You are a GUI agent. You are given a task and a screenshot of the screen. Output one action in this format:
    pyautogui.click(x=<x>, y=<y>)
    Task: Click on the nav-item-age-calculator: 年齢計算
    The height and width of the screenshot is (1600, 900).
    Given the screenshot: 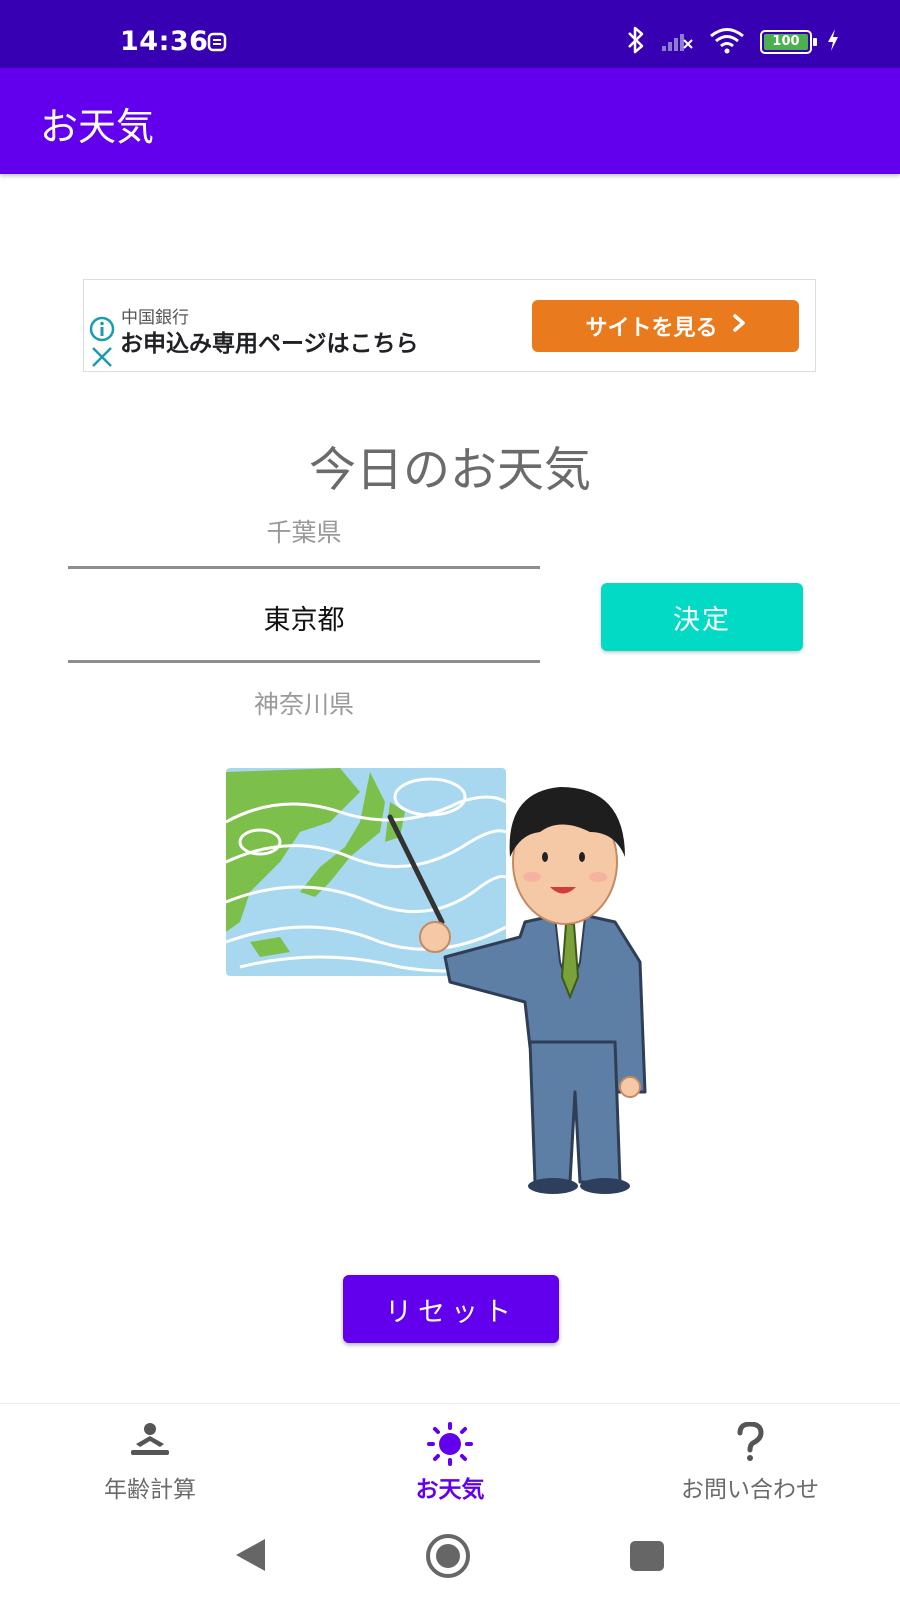 What is the action you would take?
    pyautogui.click(x=150, y=1463)
    